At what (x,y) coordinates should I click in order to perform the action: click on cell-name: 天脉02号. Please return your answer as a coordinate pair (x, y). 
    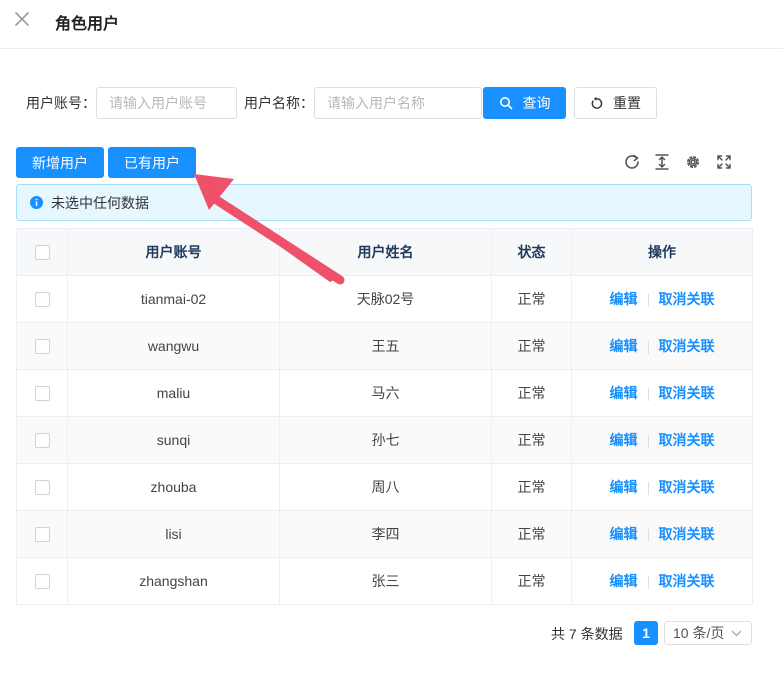
    Looking at the image, I should click on (385, 299).